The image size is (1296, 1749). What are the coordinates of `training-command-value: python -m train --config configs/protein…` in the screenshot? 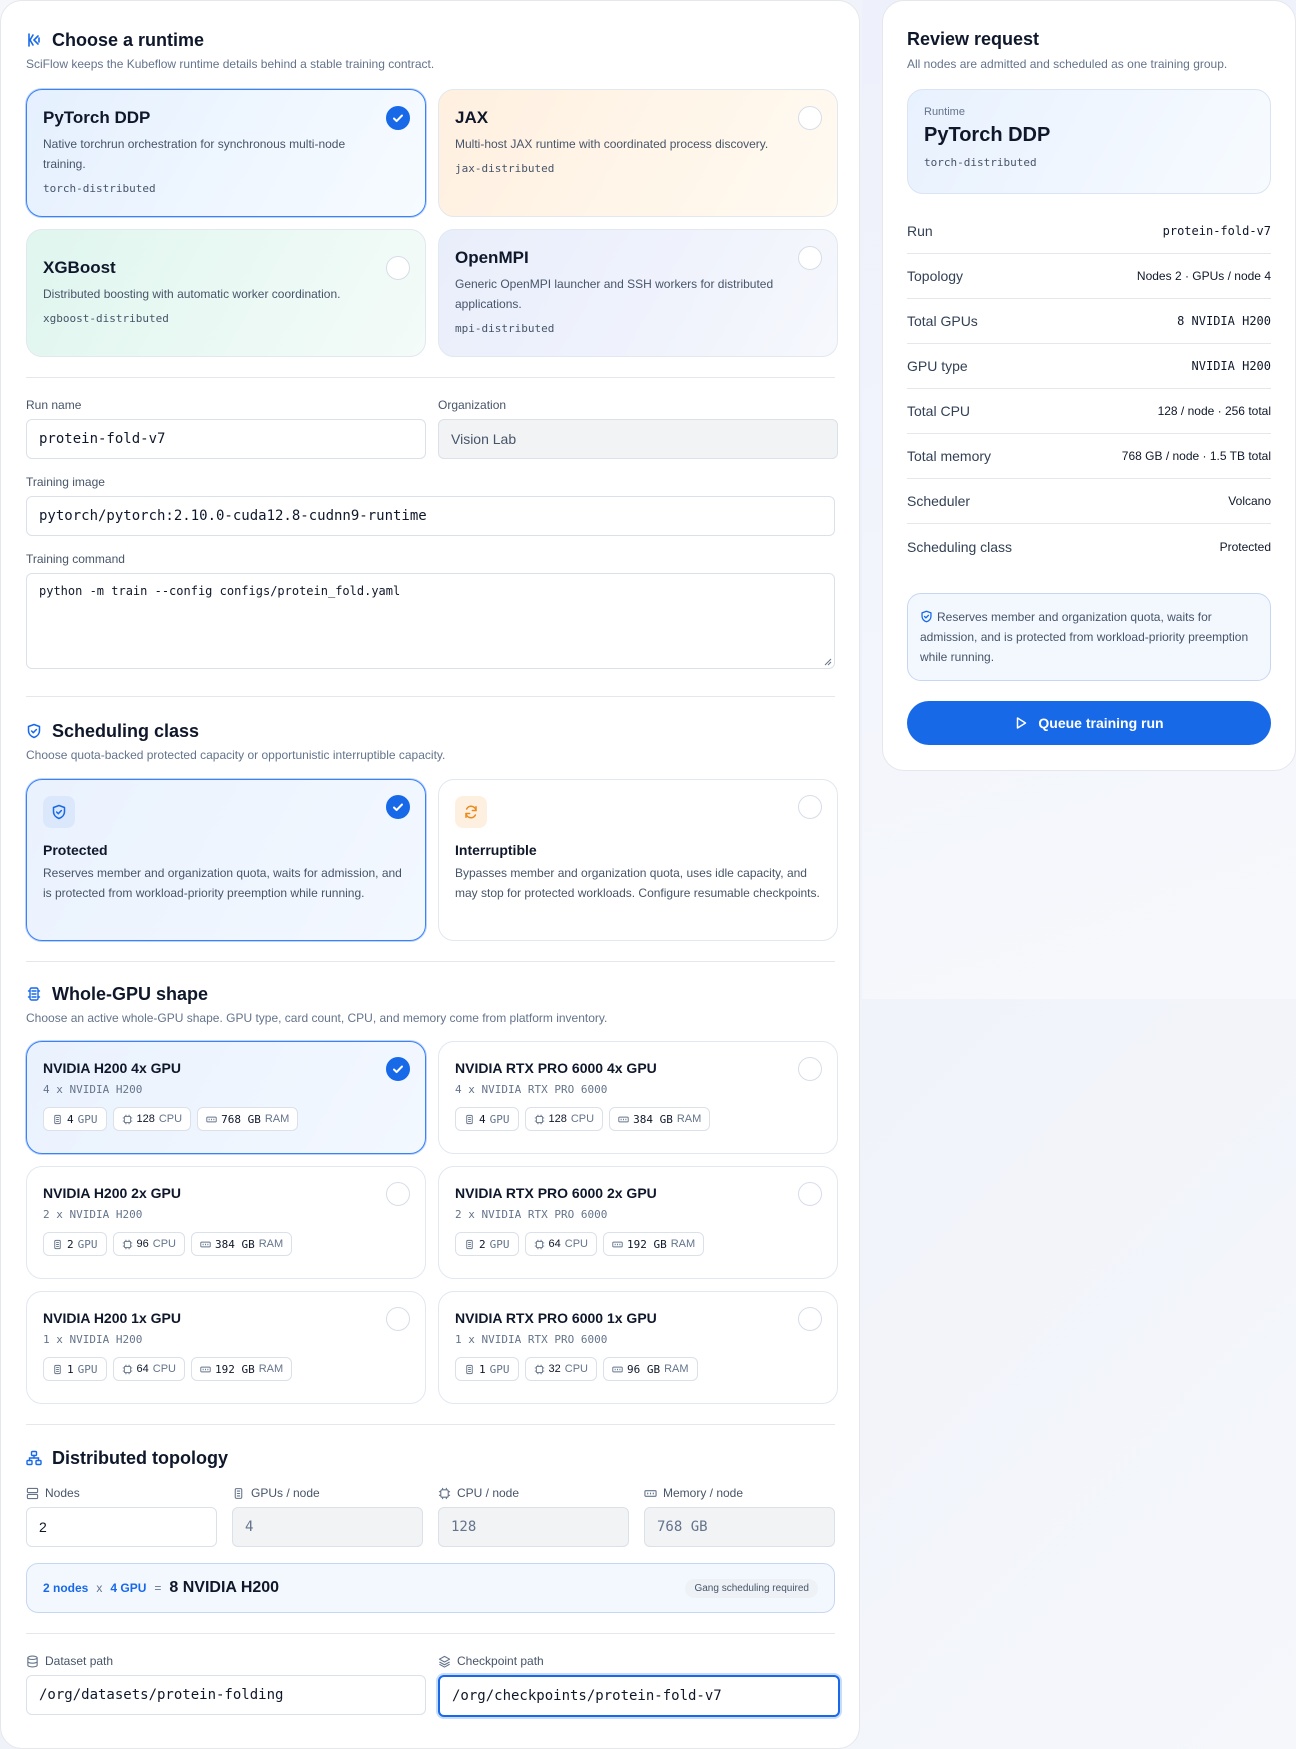 It's located at (220, 591).